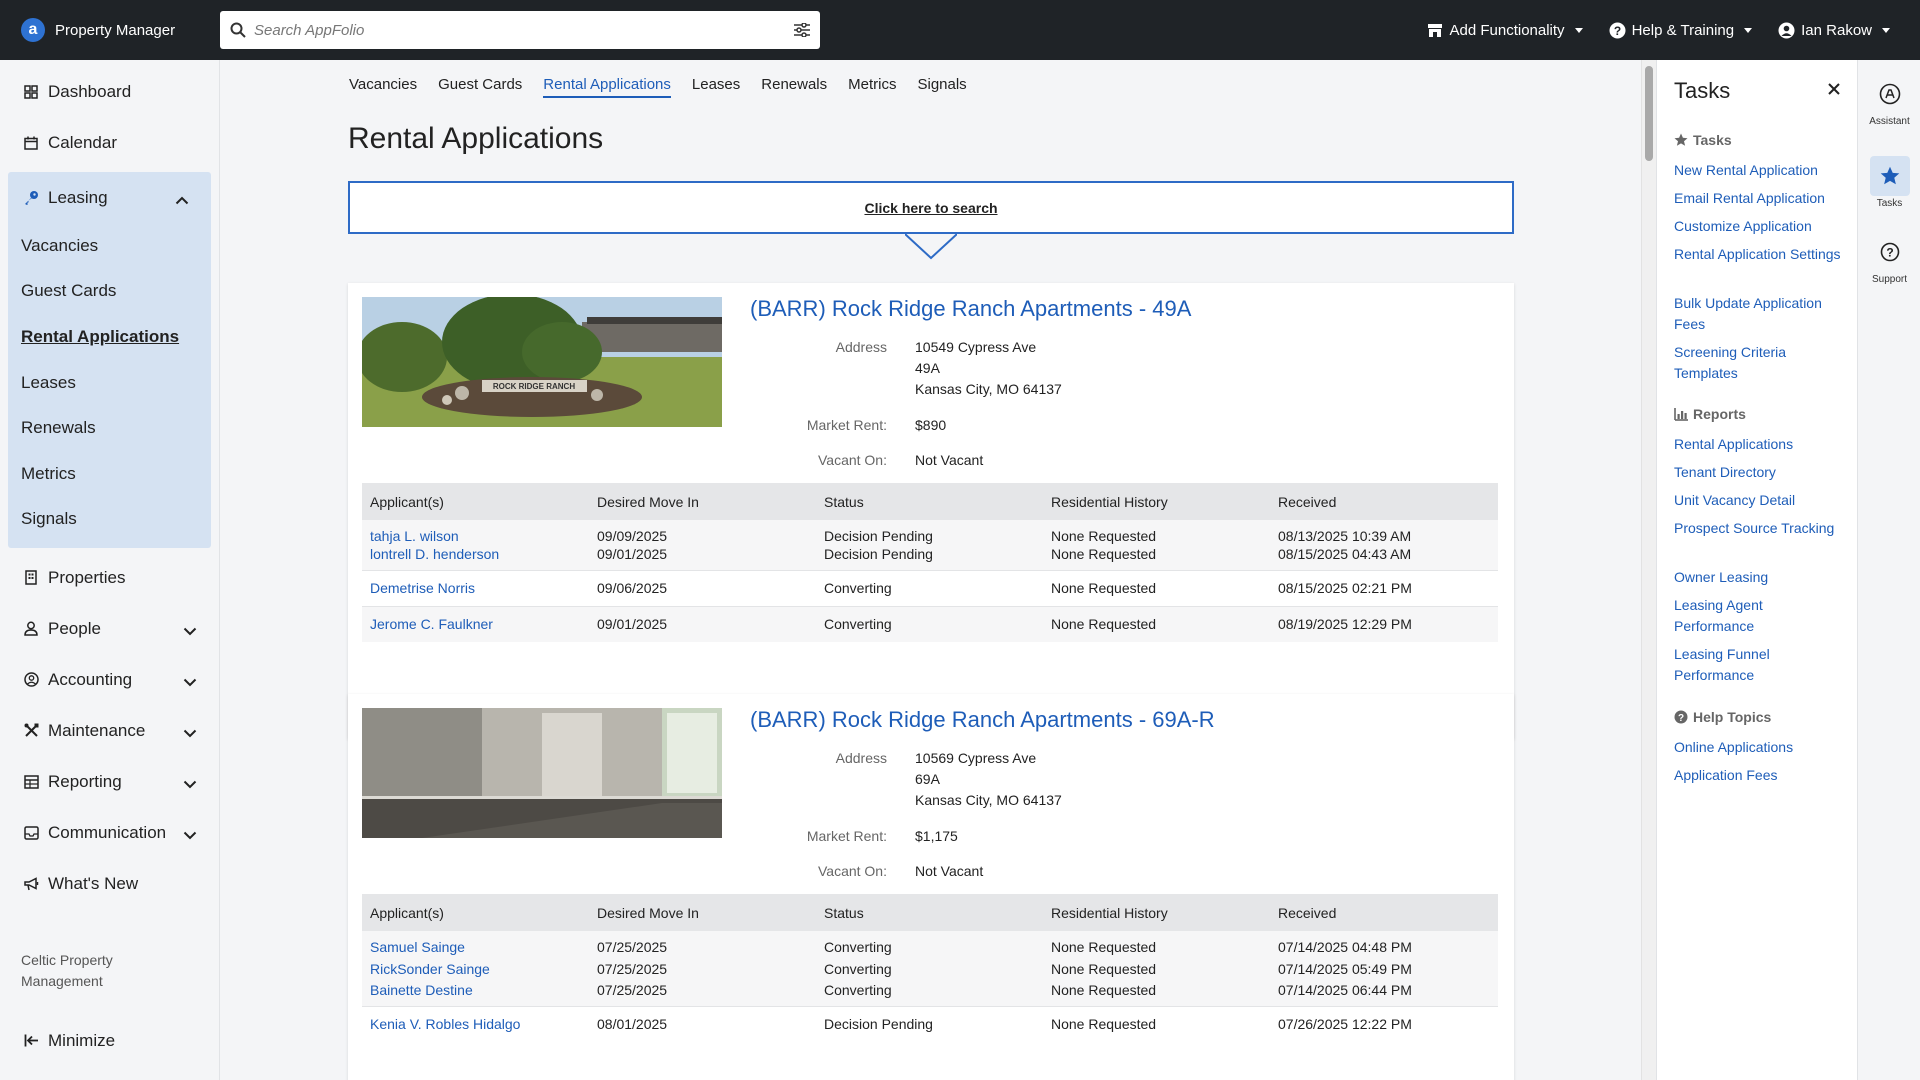 This screenshot has width=1920, height=1080. What do you see at coordinates (1681, 717) in the screenshot?
I see `help-circle-icon: ?` at bounding box center [1681, 717].